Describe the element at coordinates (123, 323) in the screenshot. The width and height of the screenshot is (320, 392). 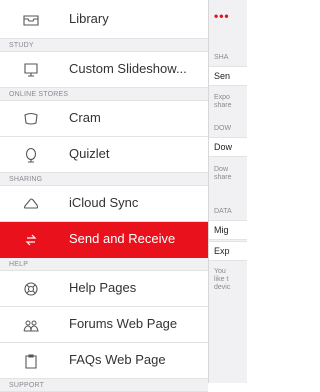
I see `sidebar-item-label: Forums Web Page` at that location.